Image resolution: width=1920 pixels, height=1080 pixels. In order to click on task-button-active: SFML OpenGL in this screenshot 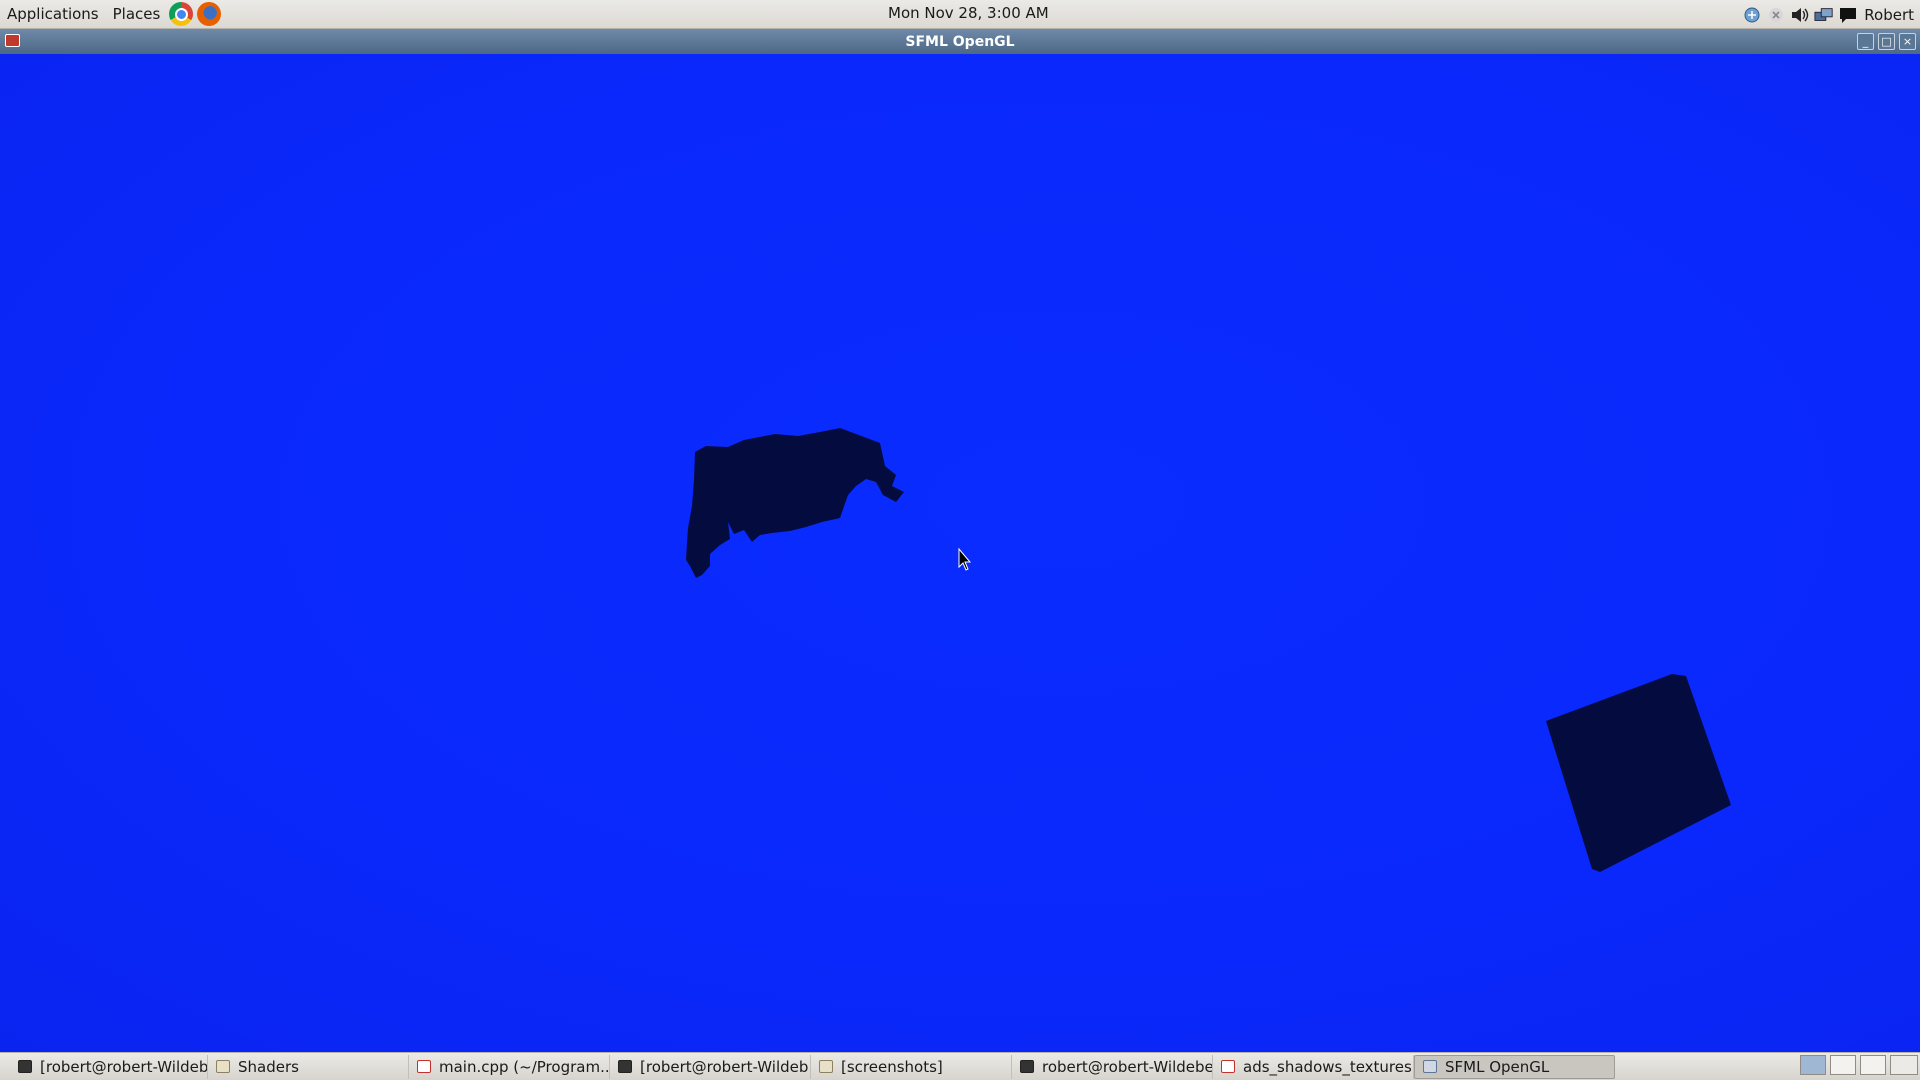, I will do `click(1514, 1066)`.